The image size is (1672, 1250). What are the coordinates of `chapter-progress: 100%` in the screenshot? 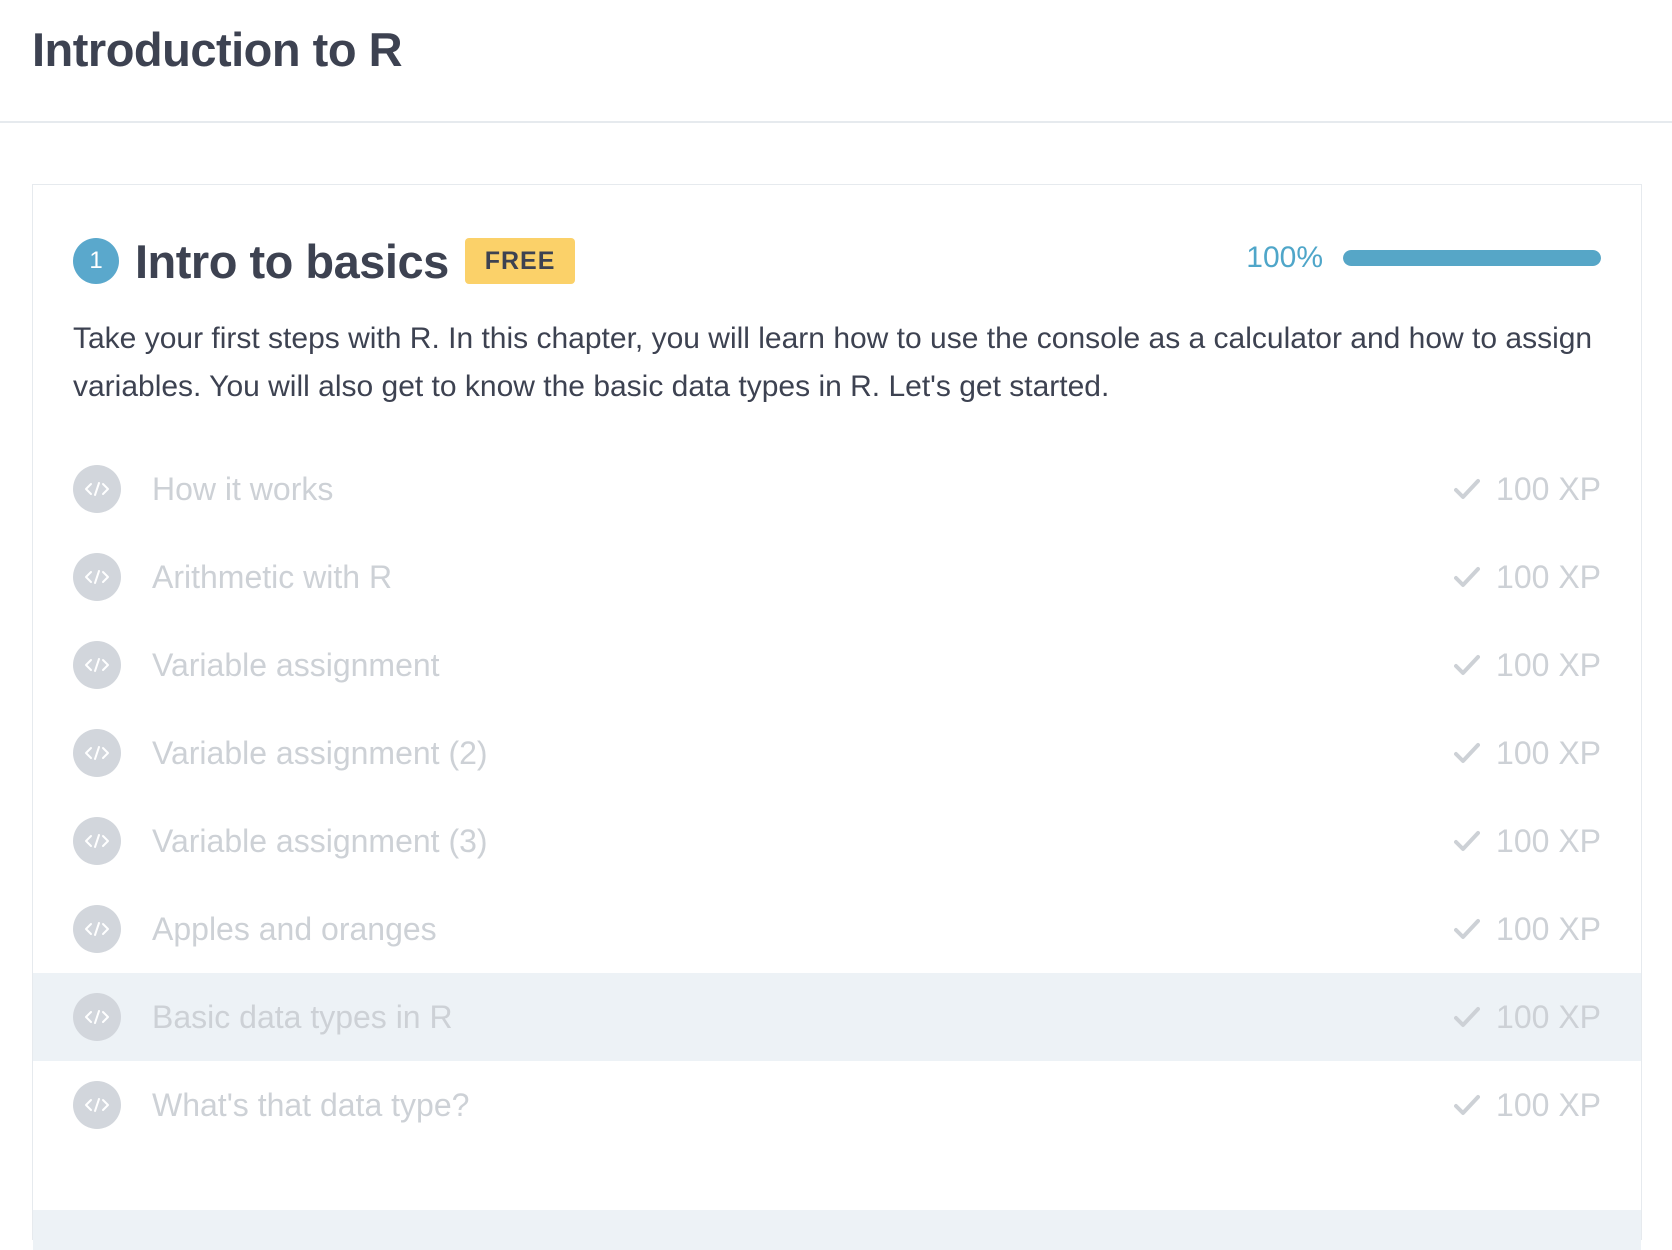 It's located at (1423, 258).